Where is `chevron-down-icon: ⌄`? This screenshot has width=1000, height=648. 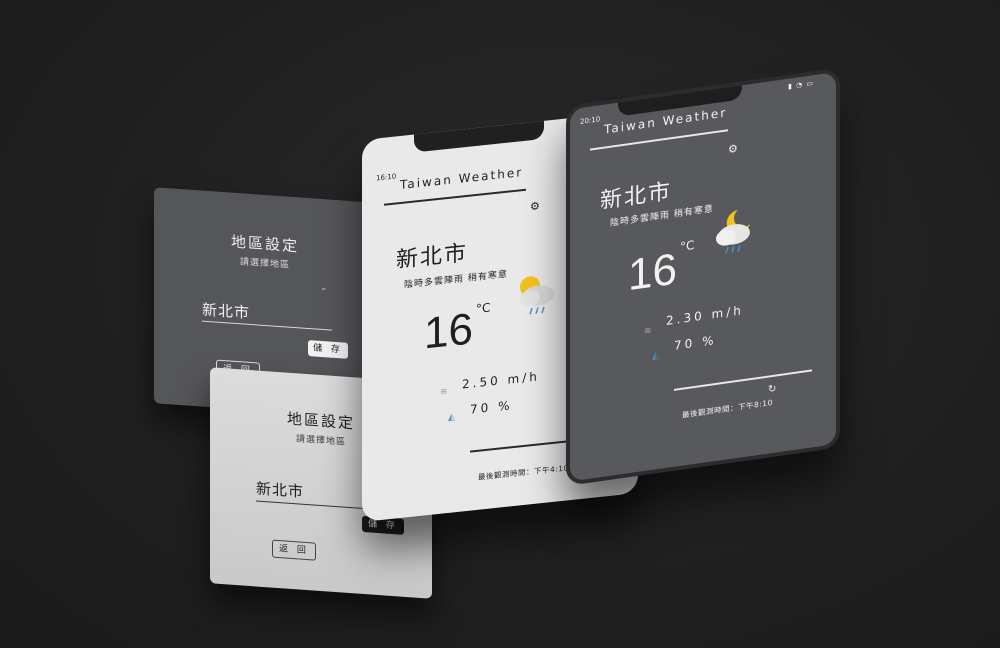 chevron-down-icon: ⌄ is located at coordinates (324, 288).